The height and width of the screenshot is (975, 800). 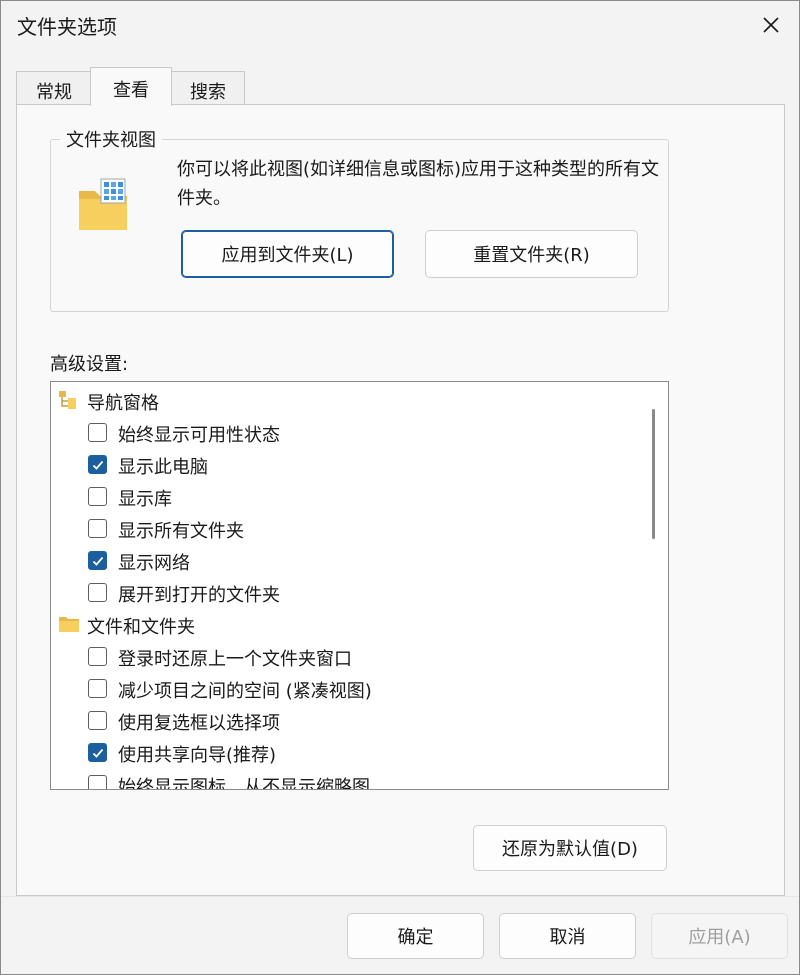 I want to click on setting-label: 始终显示可用性状态, so click(x=199, y=435).